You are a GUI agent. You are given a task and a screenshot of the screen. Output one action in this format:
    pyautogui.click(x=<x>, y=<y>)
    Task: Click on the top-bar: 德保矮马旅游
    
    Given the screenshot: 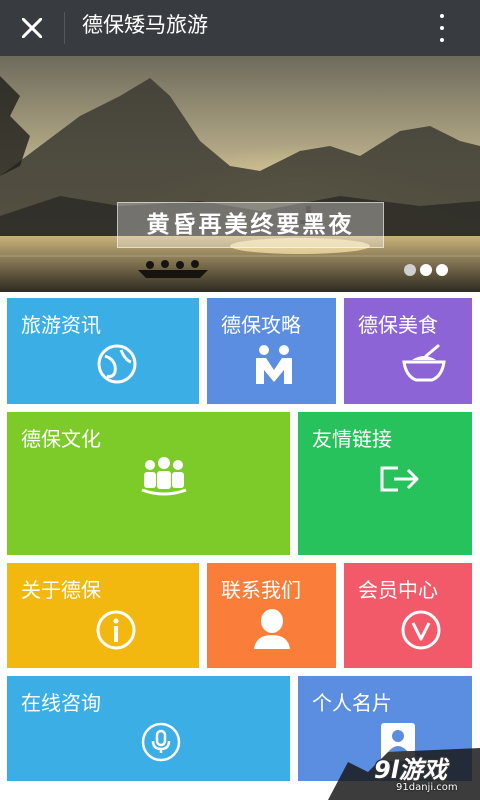 What is the action you would take?
    pyautogui.click(x=240, y=28)
    